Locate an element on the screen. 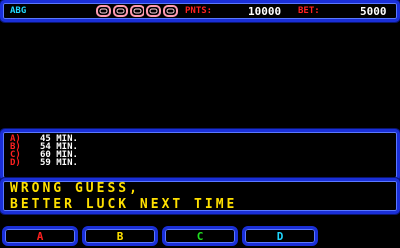  answer-option-d: D) 59 MIN. is located at coordinates (44, 163).